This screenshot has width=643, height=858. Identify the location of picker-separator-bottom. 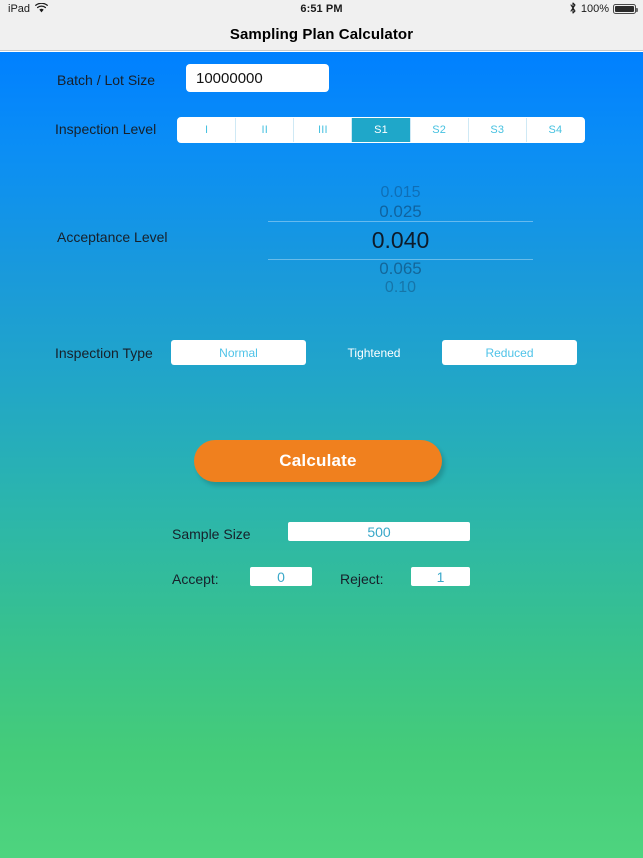
(400, 259).